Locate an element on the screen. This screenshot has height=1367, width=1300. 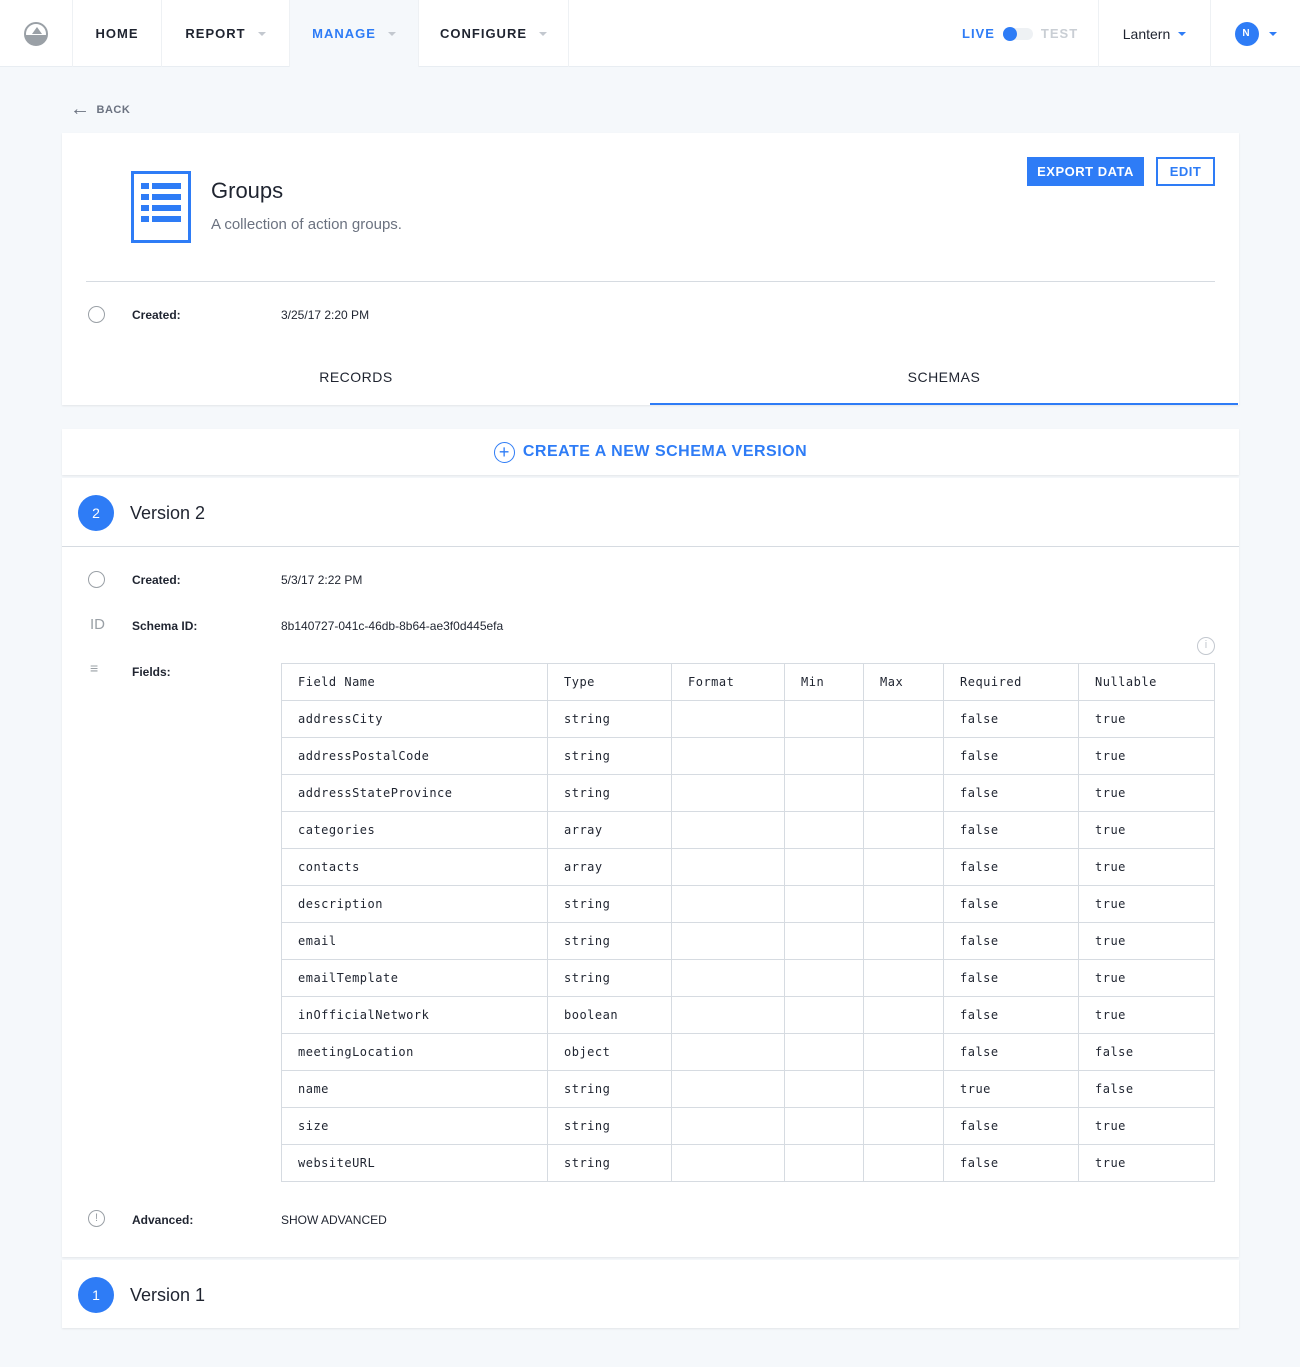
column-header: Format is located at coordinates (728, 682).